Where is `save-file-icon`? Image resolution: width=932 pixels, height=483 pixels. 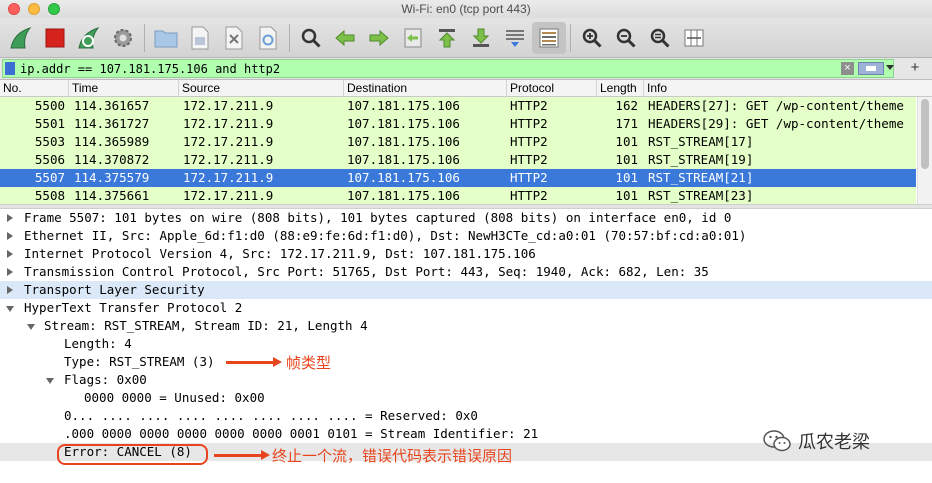 save-file-icon is located at coordinates (200, 38).